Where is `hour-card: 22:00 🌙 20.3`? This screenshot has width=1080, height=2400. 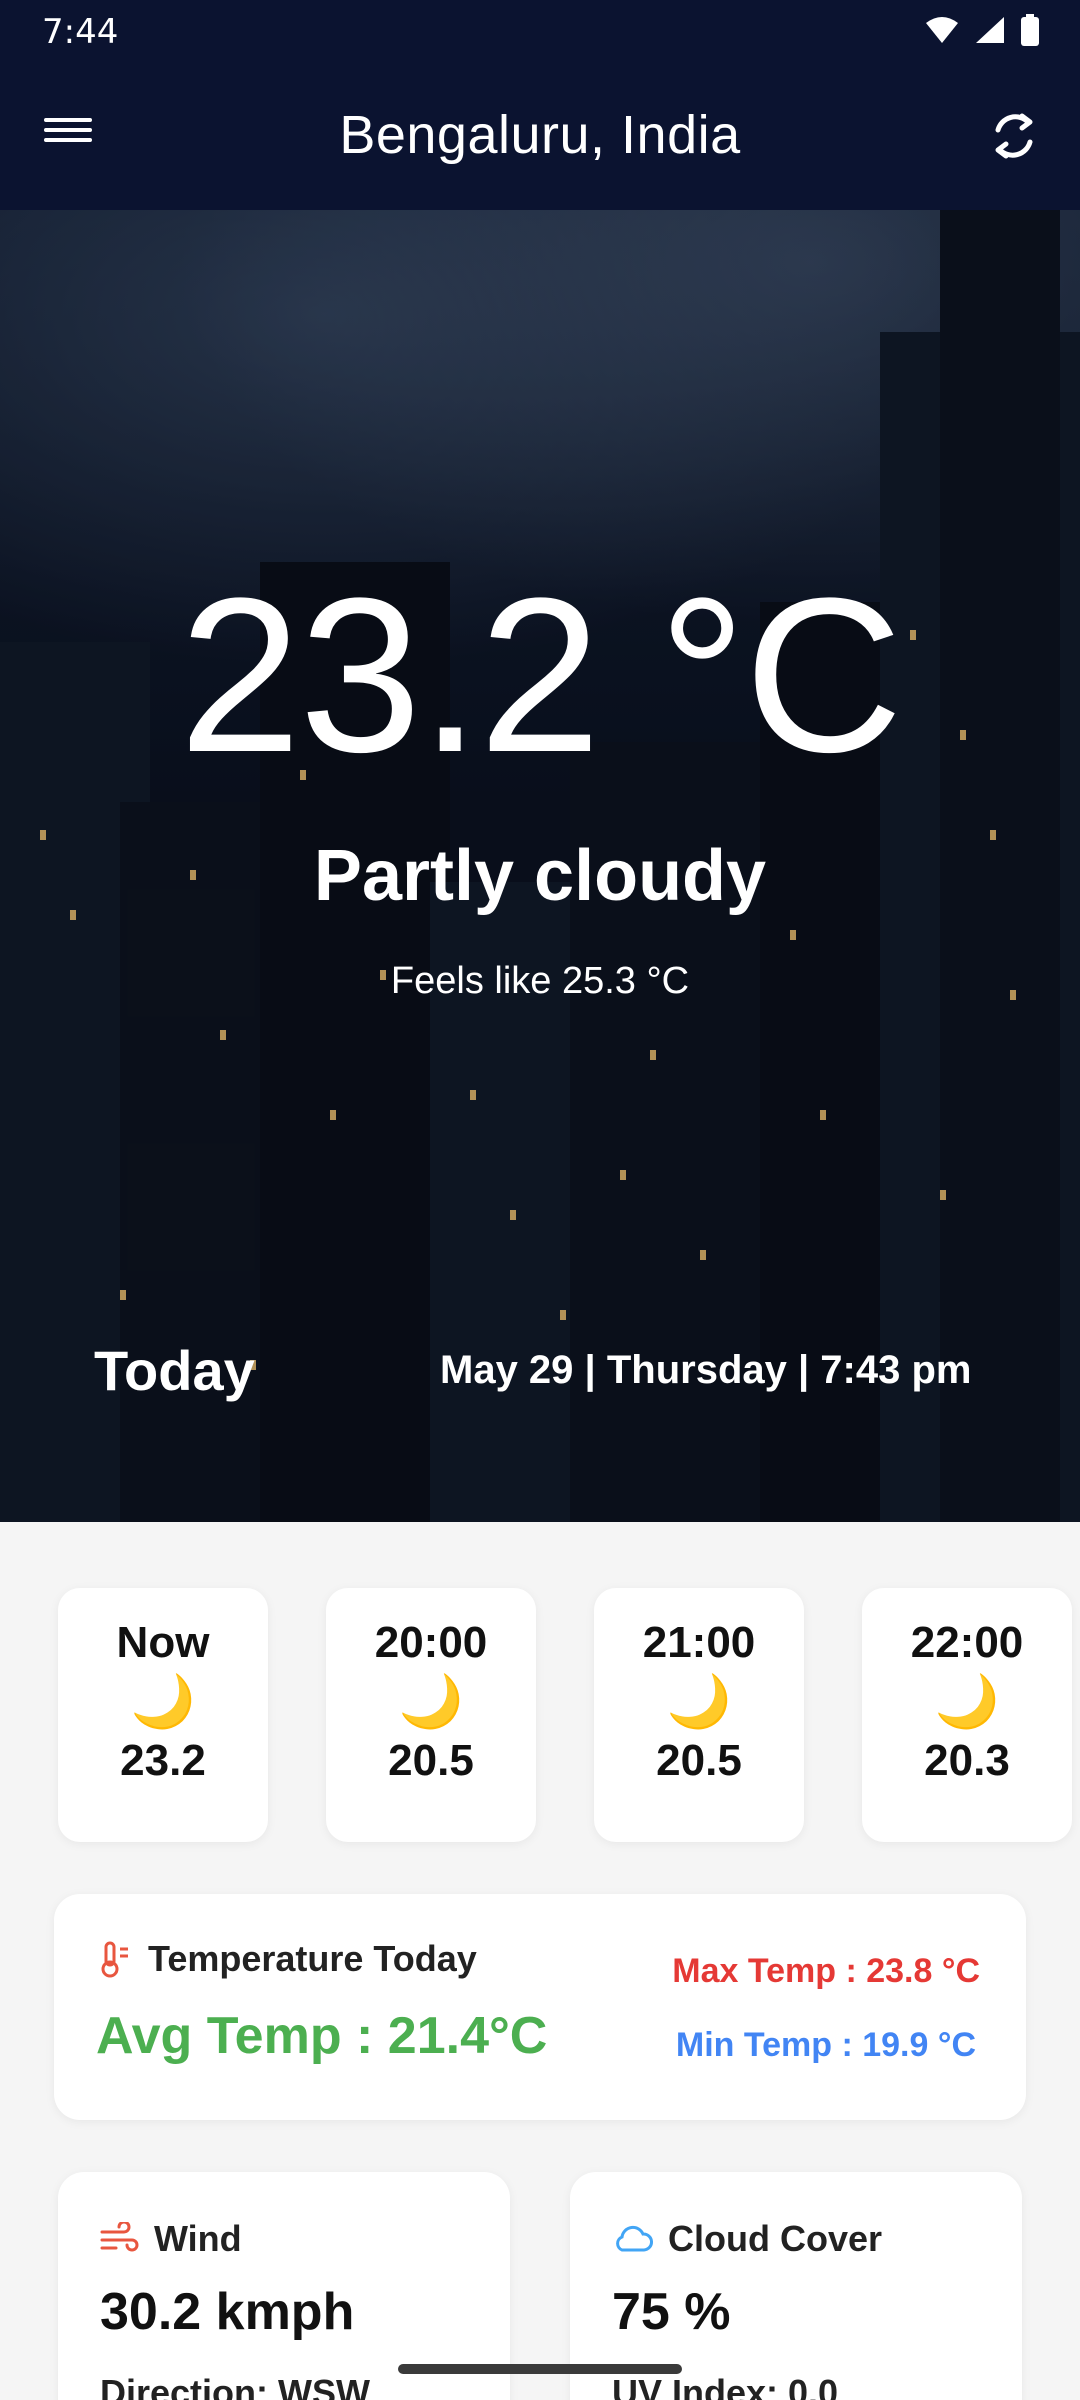 hour-card: 22:00 🌙 20.3 is located at coordinates (967, 1715).